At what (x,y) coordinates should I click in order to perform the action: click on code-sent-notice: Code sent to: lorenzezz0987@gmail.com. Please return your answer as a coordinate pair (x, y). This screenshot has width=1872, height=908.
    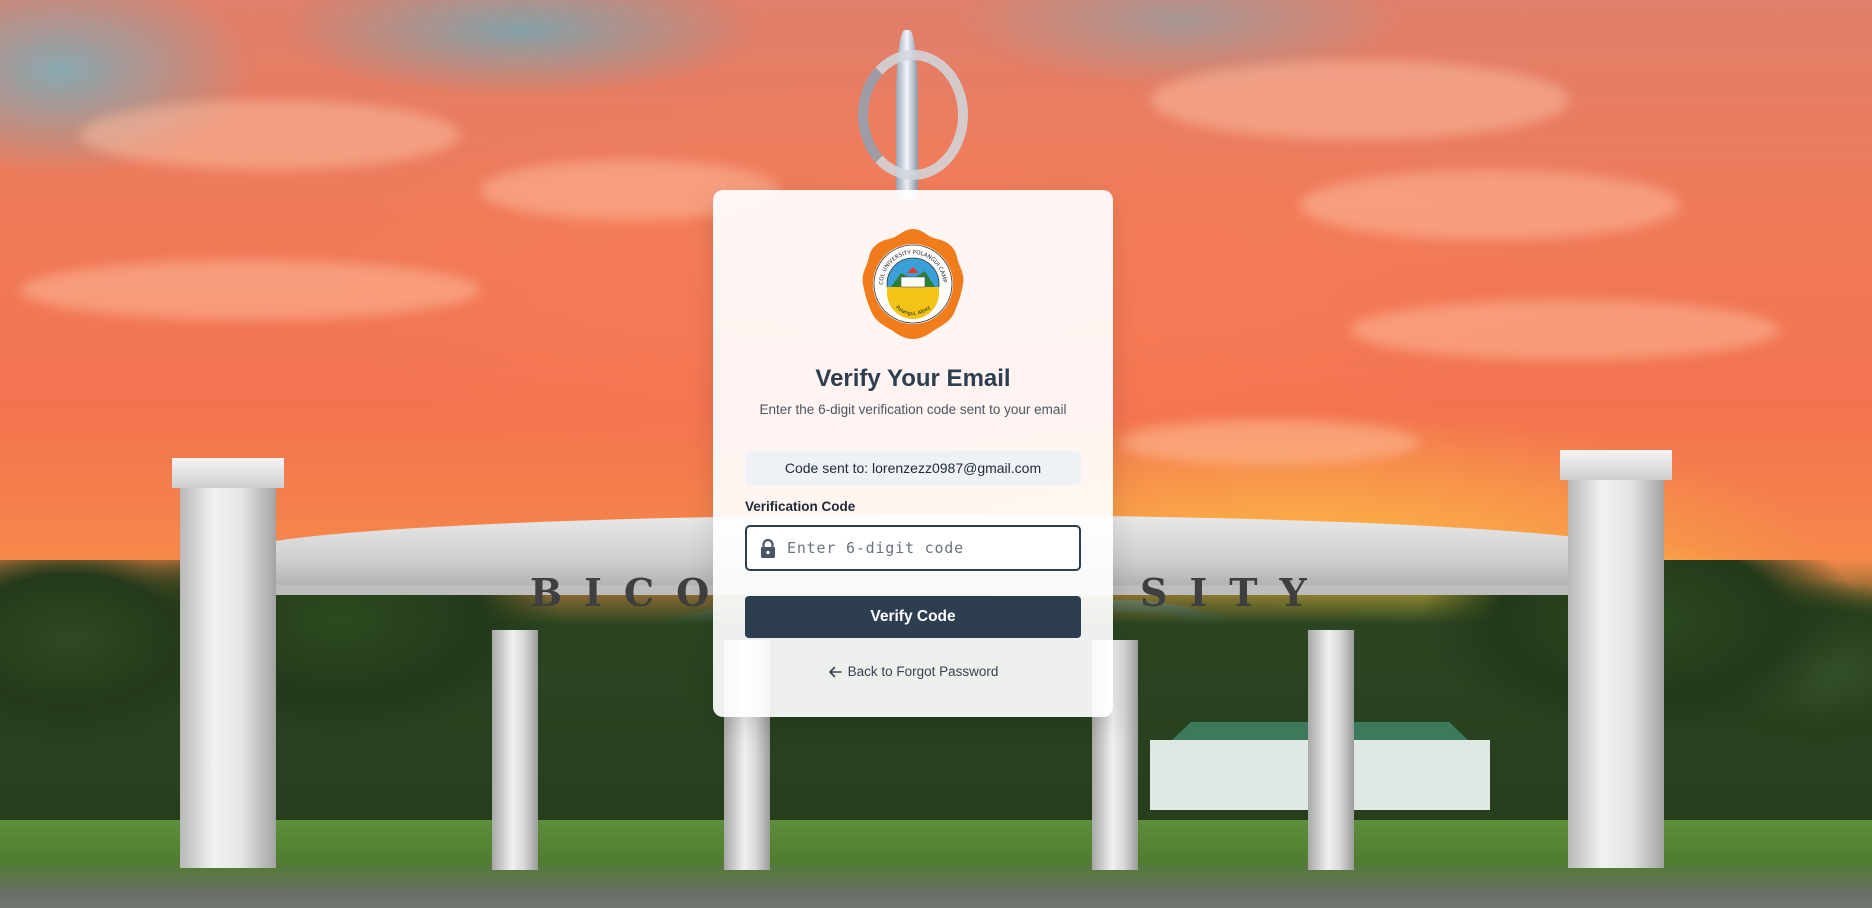
    Looking at the image, I should click on (913, 468).